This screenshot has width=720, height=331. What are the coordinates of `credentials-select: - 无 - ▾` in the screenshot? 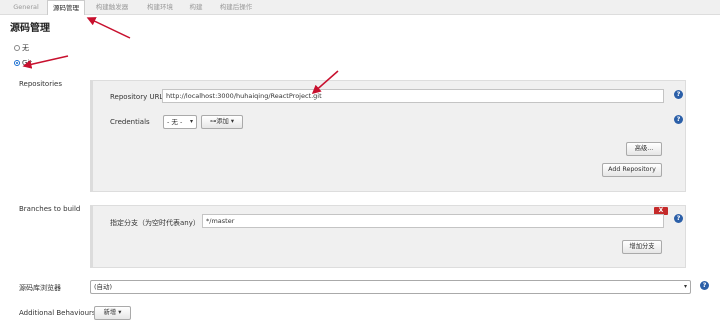 It's located at (180, 122).